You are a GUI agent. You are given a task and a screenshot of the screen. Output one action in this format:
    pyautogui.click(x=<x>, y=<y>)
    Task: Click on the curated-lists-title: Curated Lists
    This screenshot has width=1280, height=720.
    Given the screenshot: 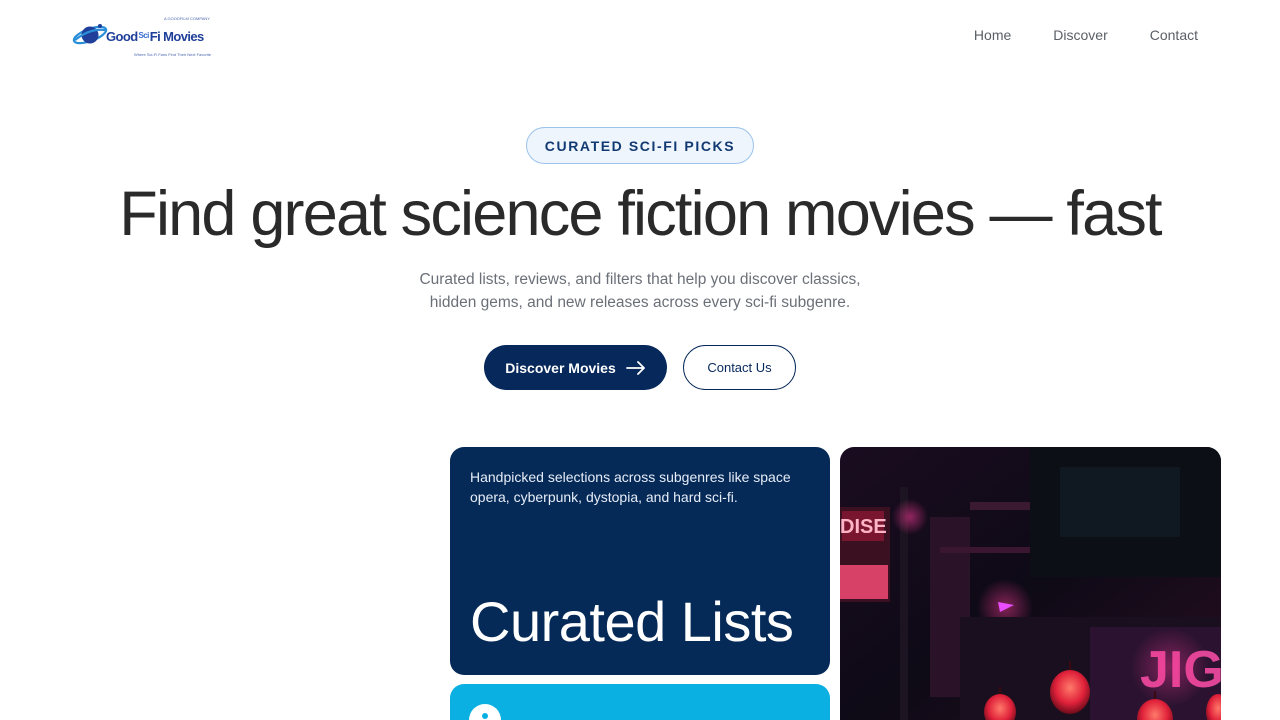 What is the action you would take?
    pyautogui.click(x=632, y=621)
    